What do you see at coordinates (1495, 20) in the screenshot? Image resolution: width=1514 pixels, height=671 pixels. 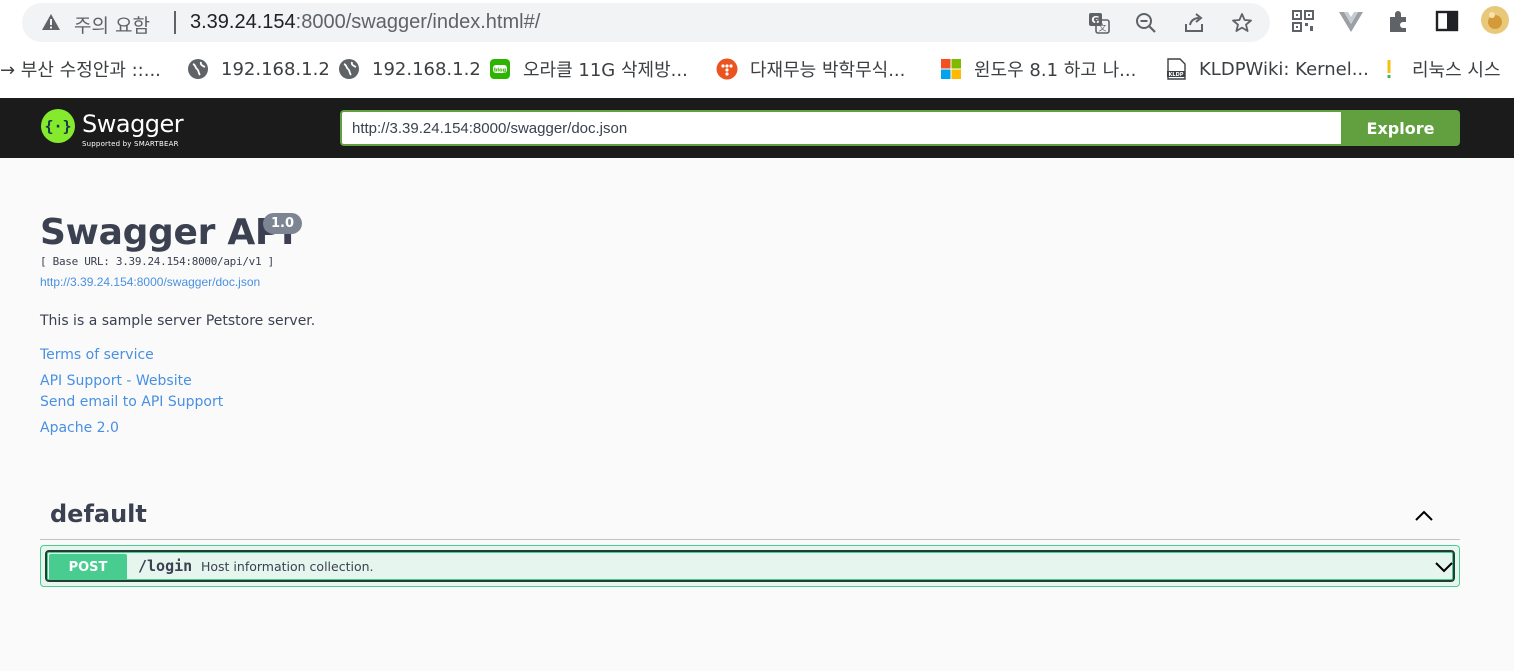 I see `profile-avatar-icon` at bounding box center [1495, 20].